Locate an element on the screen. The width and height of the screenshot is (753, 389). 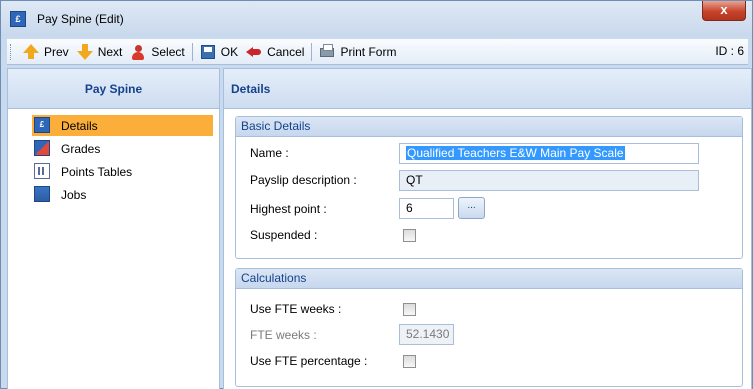
ok-button: OK is located at coordinates (219, 52).